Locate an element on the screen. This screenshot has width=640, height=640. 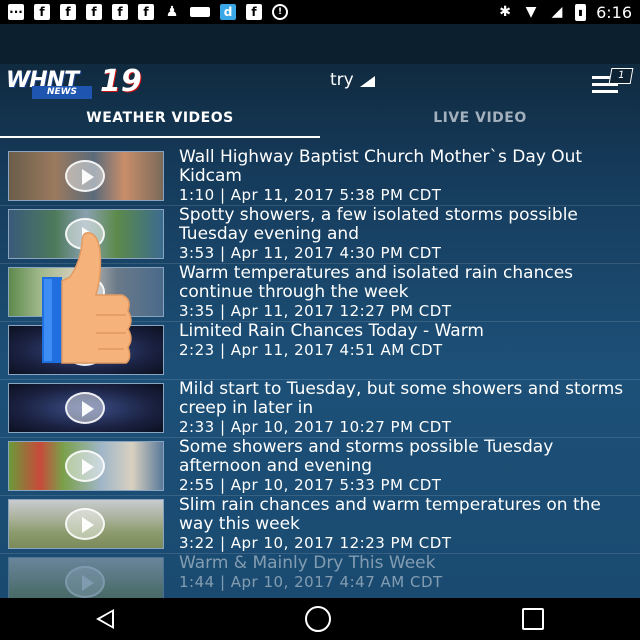
station-logo: WHNT NEWS 19 is located at coordinates (81, 81).